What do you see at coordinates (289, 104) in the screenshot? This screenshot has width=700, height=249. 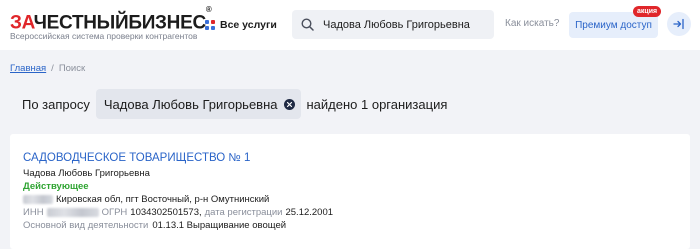 I see `clear-query-icon` at bounding box center [289, 104].